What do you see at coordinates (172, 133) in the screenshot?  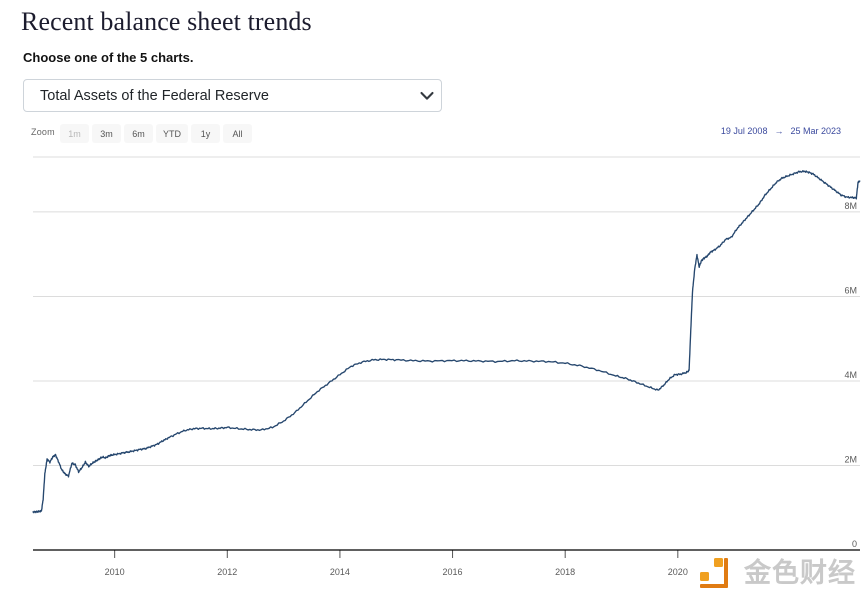 I see `zoom-button-ytd: YTD` at bounding box center [172, 133].